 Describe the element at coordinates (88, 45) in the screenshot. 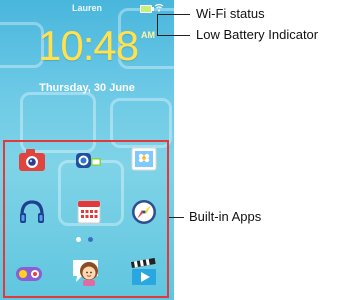

I see `clock-time: 10:48` at that location.